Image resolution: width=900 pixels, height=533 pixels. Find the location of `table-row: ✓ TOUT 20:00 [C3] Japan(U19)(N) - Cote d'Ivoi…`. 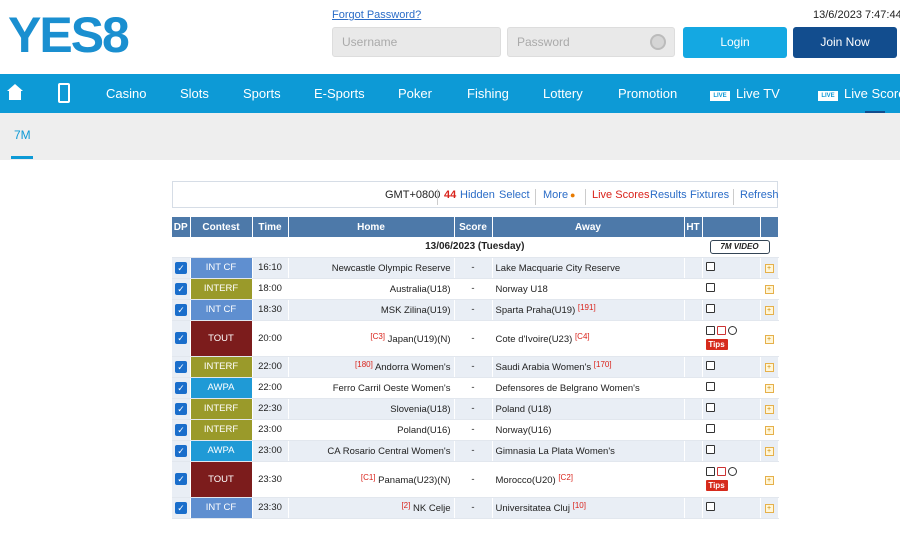

table-row: ✓ TOUT 20:00 [C3] Japan(U19)(N) - Cote d'Ivoi… is located at coordinates (475, 338).